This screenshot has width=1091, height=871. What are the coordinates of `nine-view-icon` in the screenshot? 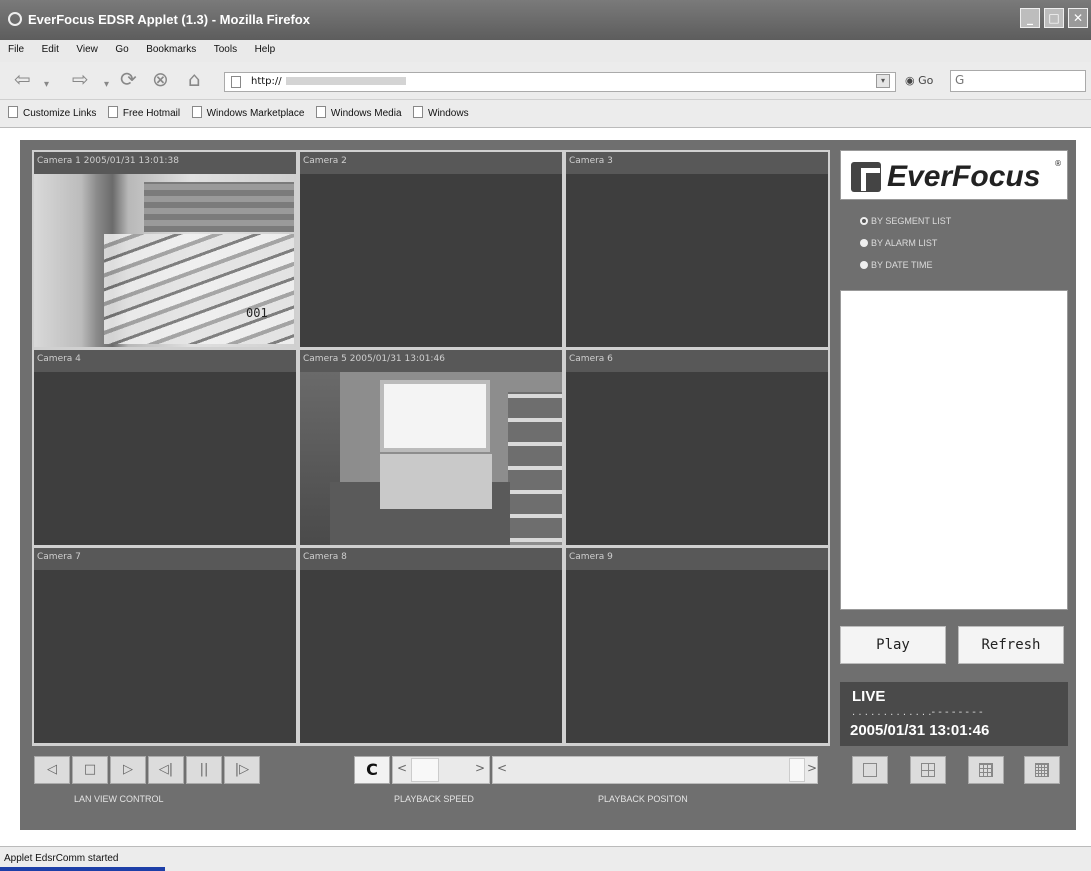 It's located at (986, 770).